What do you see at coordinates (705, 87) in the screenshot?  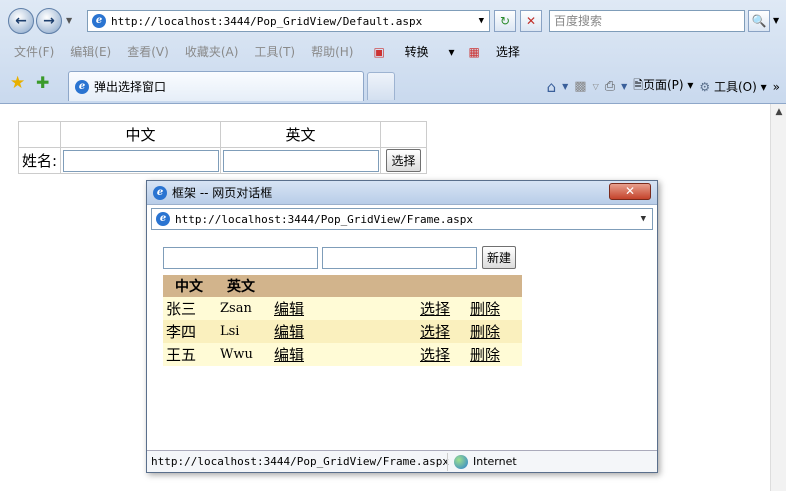 I see `gear-icon: ⚙` at bounding box center [705, 87].